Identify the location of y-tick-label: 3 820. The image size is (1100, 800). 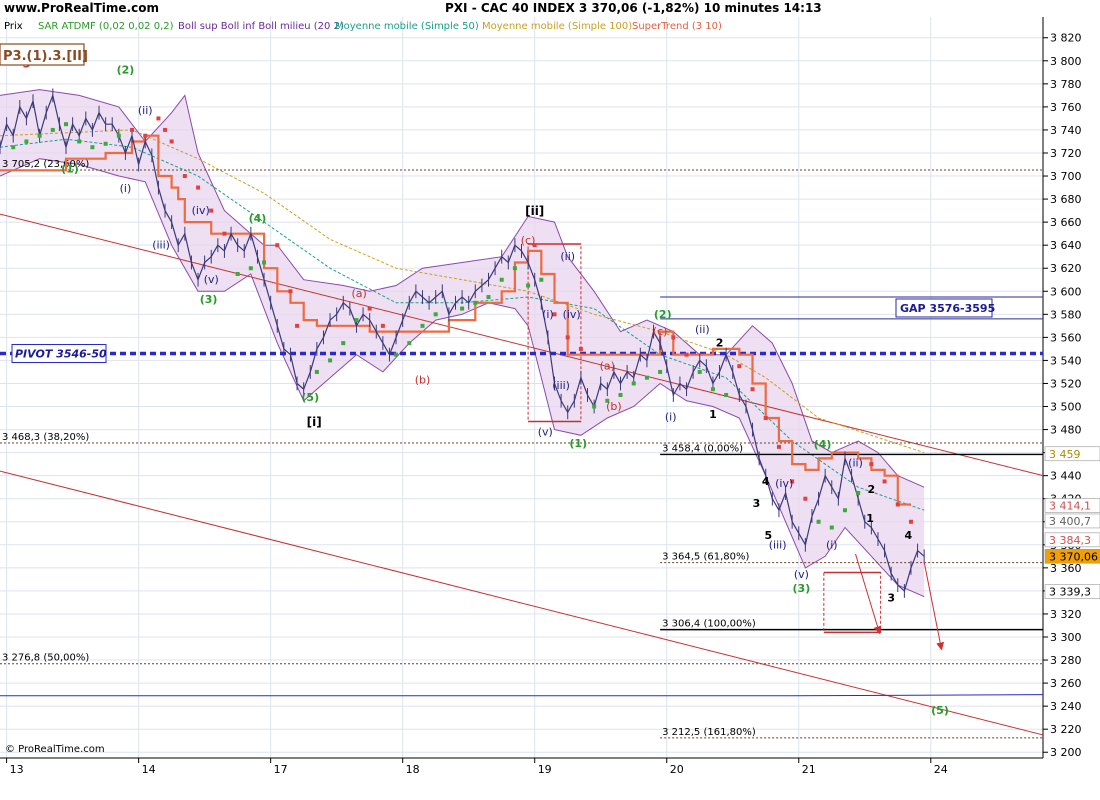
(1066, 38).